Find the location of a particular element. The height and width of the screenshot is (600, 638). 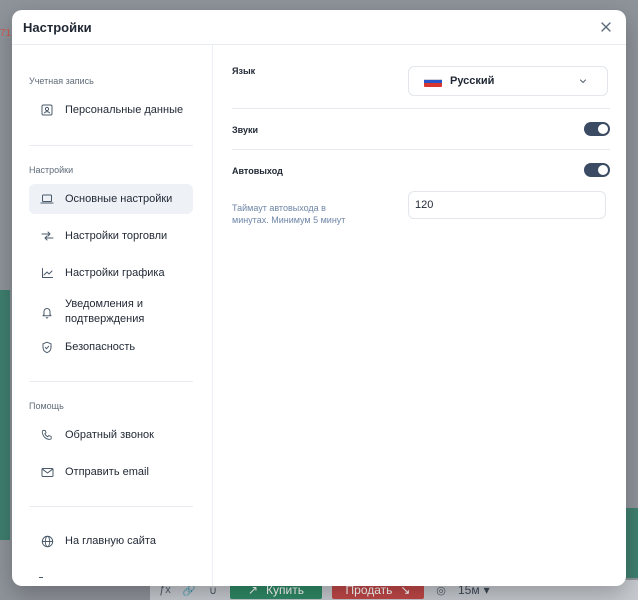

russia-flag-icon is located at coordinates (433, 81).